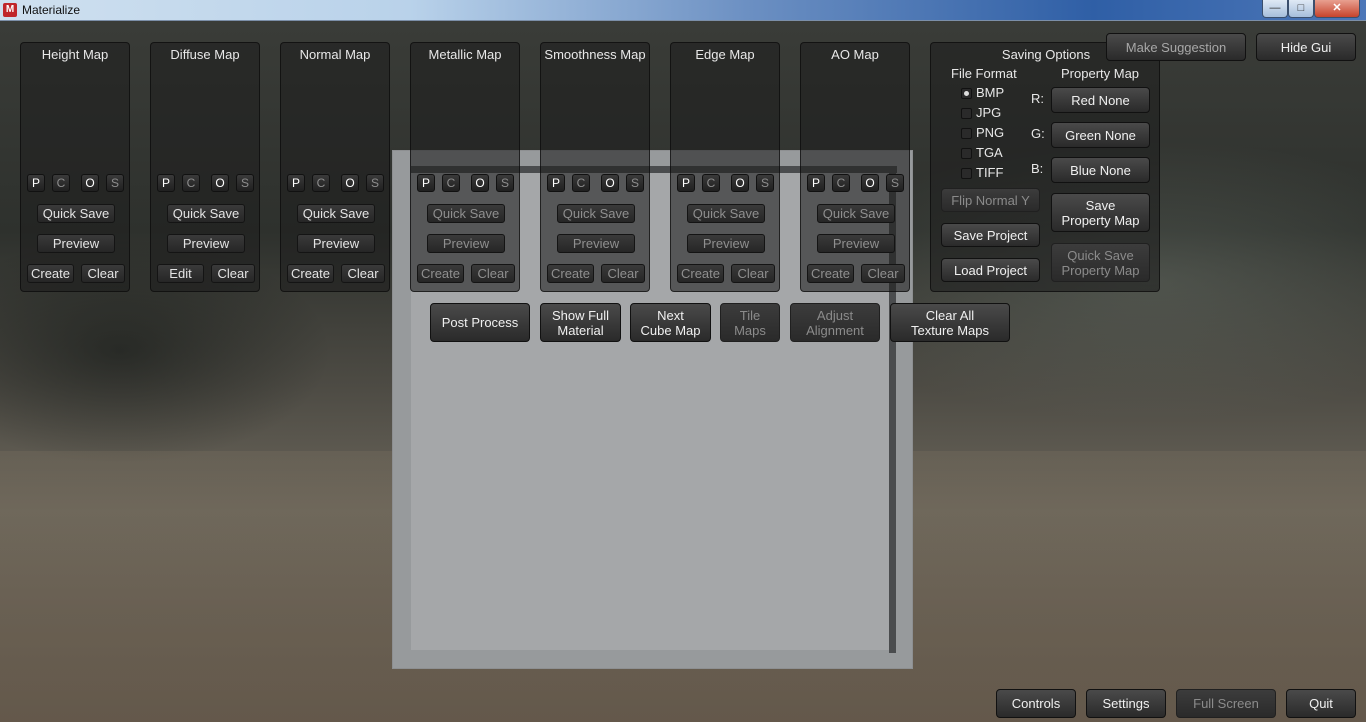  What do you see at coordinates (990, 200) in the screenshot?
I see `flip-normal-y-button: Flip Normal Y` at bounding box center [990, 200].